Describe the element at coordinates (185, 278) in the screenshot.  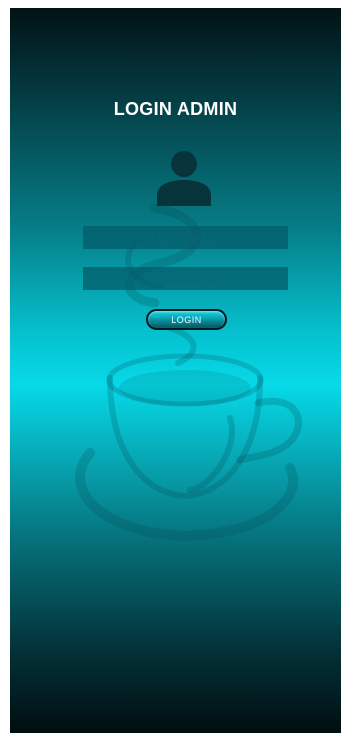
I see `password-input` at that location.